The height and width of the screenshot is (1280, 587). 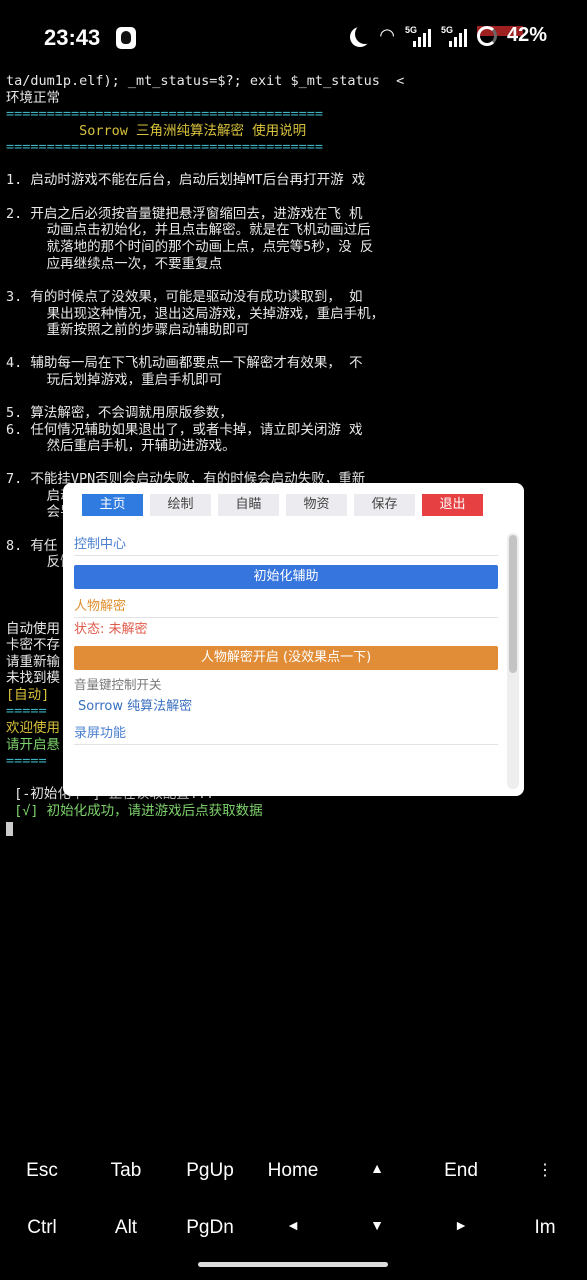 What do you see at coordinates (33, 728) in the screenshot?
I see `terminal-line: 欢迎使用` at bounding box center [33, 728].